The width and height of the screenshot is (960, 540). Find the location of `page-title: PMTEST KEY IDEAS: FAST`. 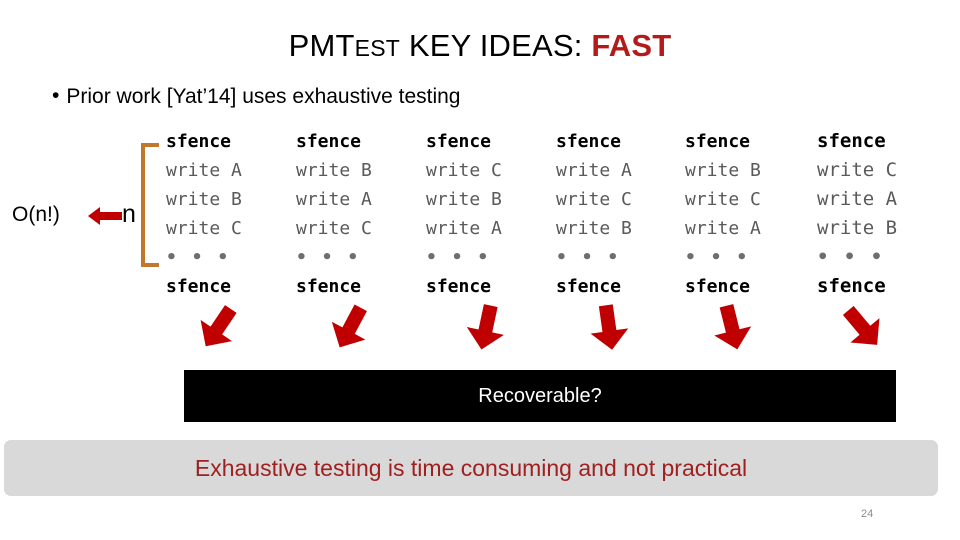

page-title: PMTEST KEY IDEAS: FAST is located at coordinates (480, 46).